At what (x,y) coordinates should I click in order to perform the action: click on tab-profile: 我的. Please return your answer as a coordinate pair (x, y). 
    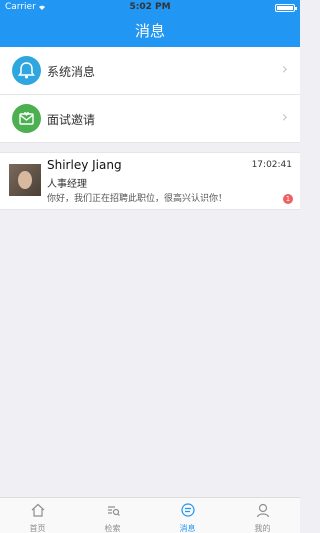
    Looking at the image, I should click on (262, 515).